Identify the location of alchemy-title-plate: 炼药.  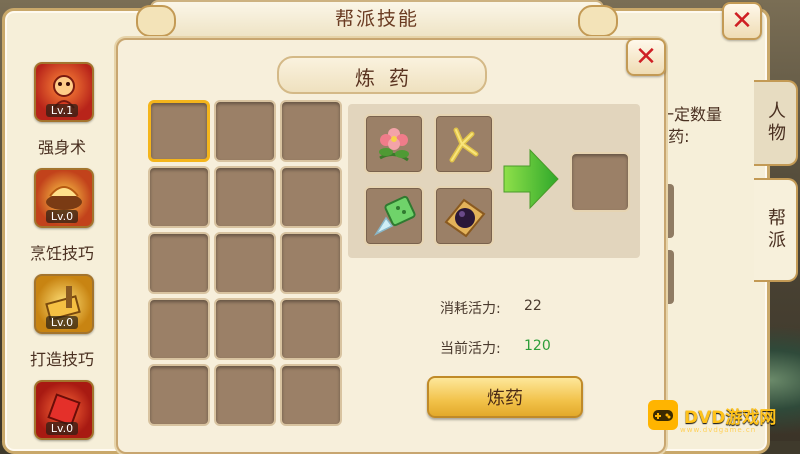
(382, 75).